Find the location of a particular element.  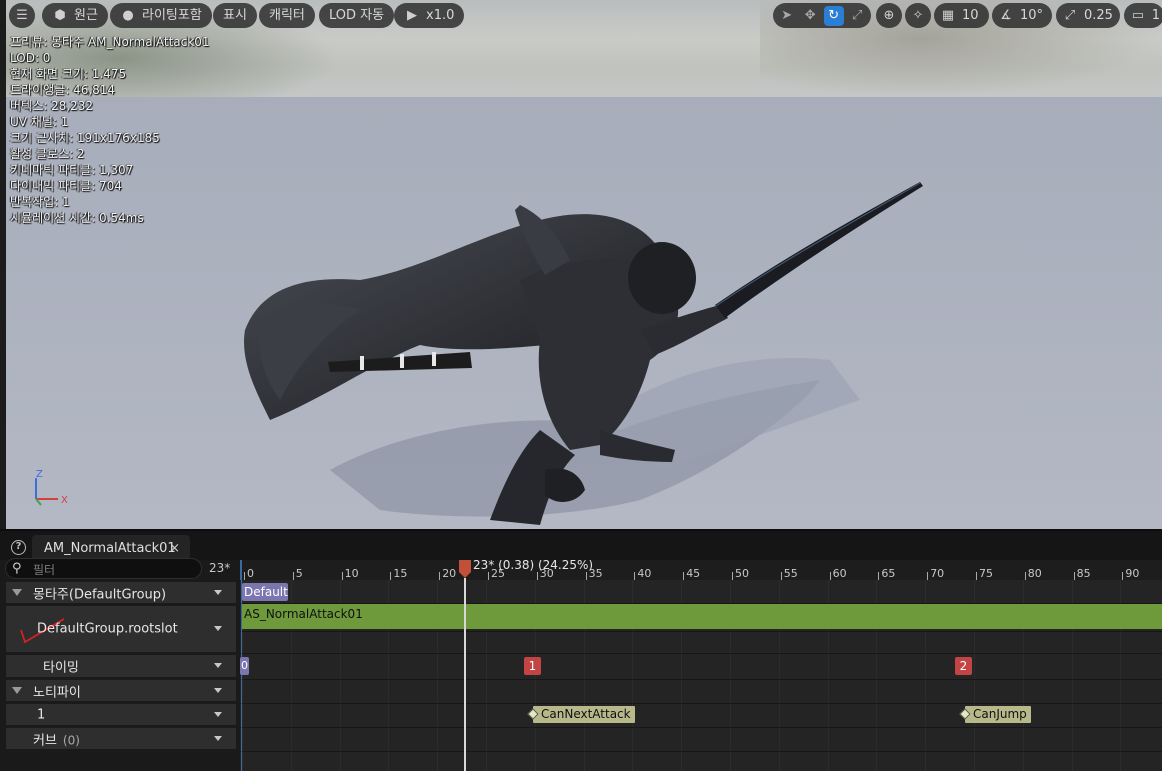

coordinate-space-button: ⊕ is located at coordinates (889, 15).